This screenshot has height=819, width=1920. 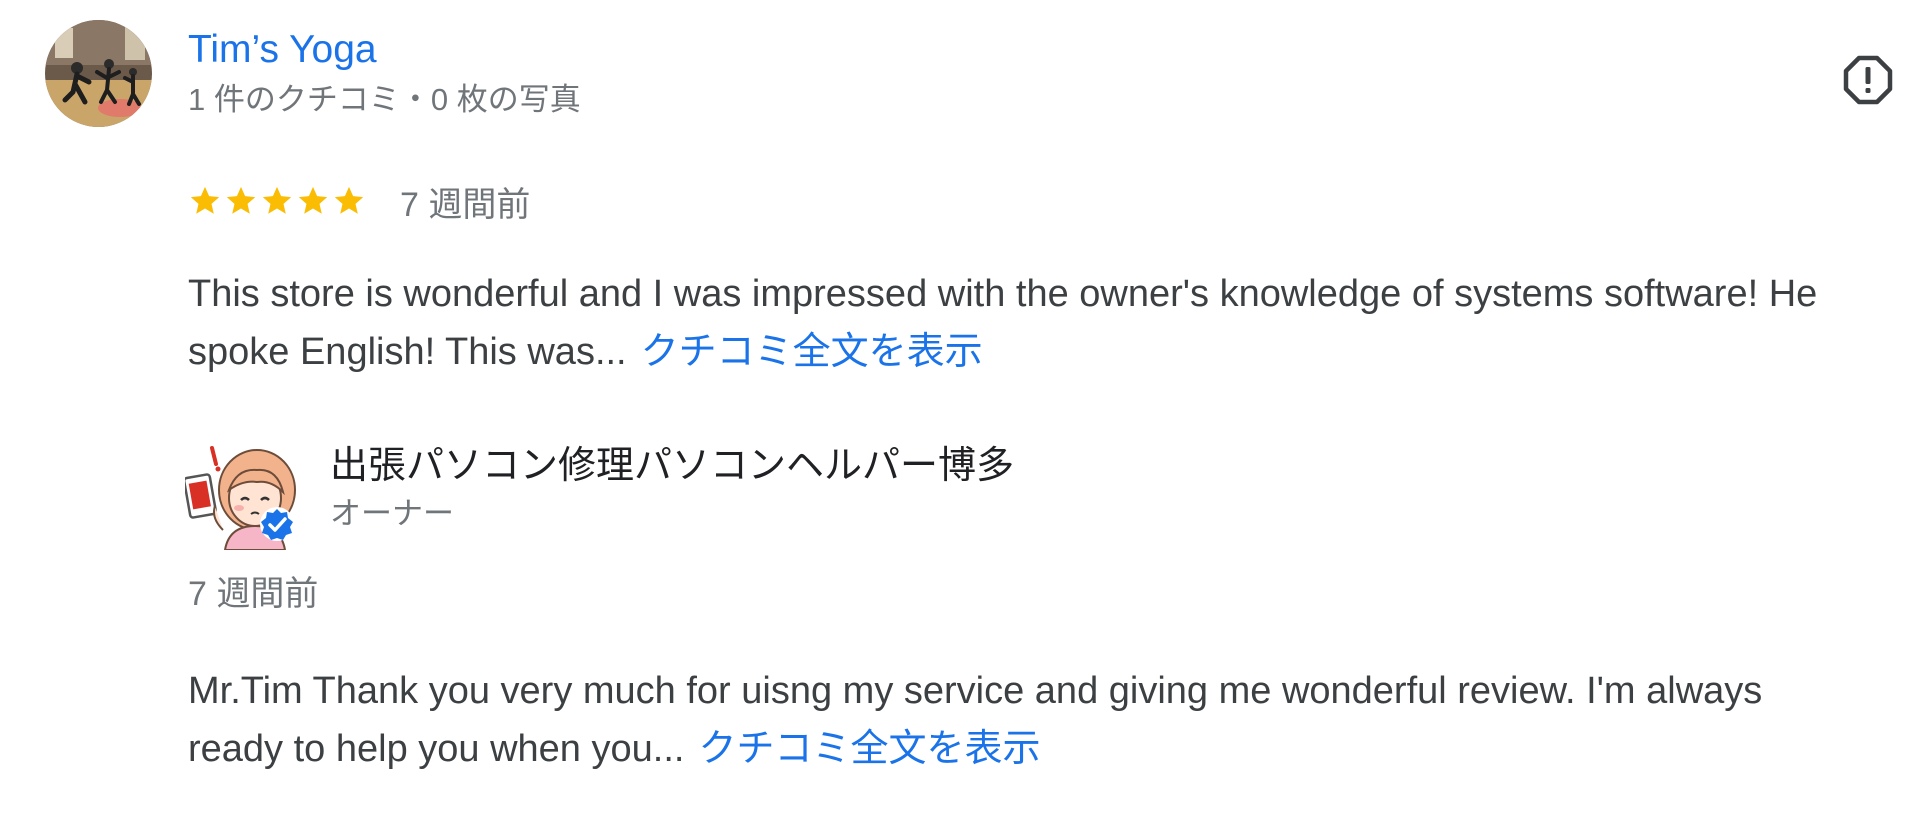 I want to click on reply-more-link: クチコミ全文を表示, so click(x=869, y=749).